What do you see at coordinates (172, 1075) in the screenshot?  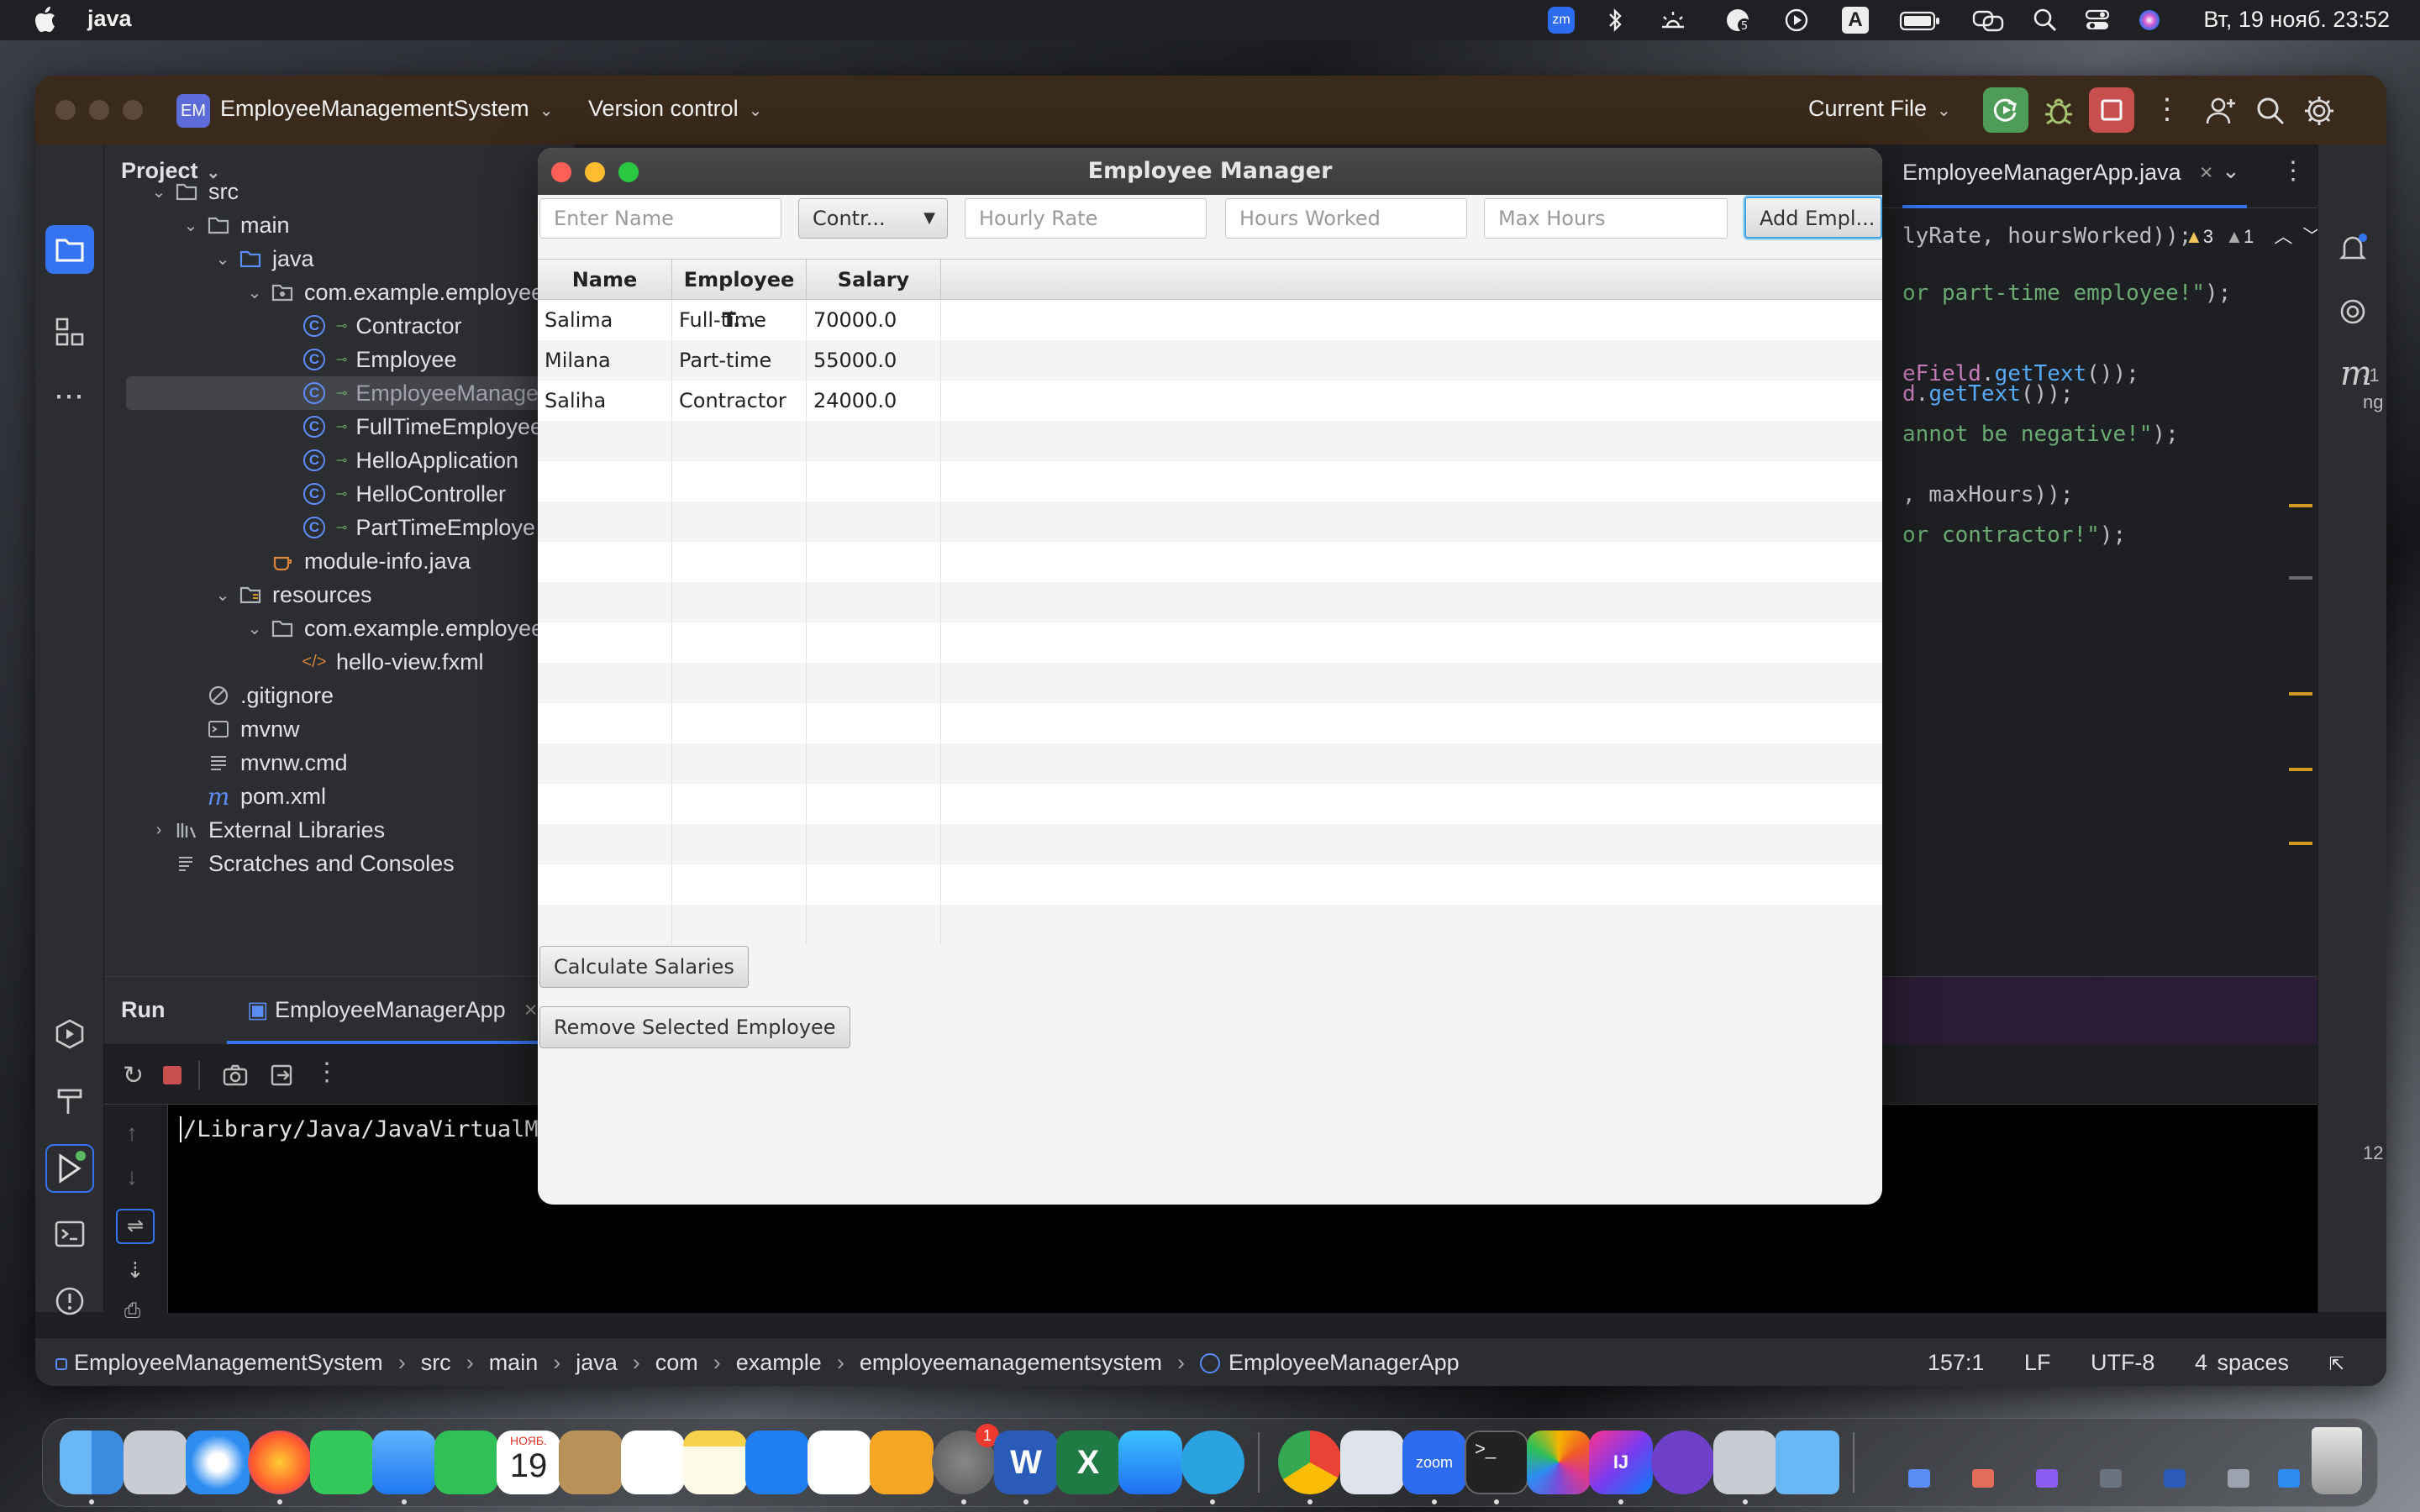 I see `stop-icon` at bounding box center [172, 1075].